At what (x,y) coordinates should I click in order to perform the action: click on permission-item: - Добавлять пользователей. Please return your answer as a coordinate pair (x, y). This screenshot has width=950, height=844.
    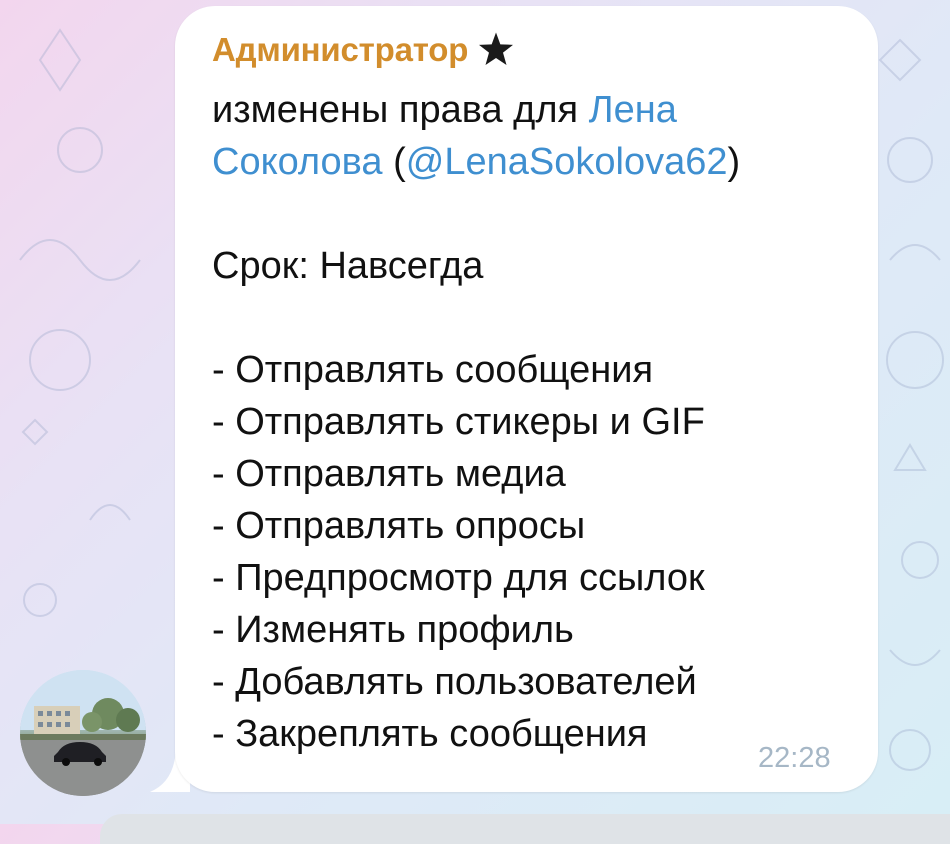
    Looking at the image, I should click on (454, 682).